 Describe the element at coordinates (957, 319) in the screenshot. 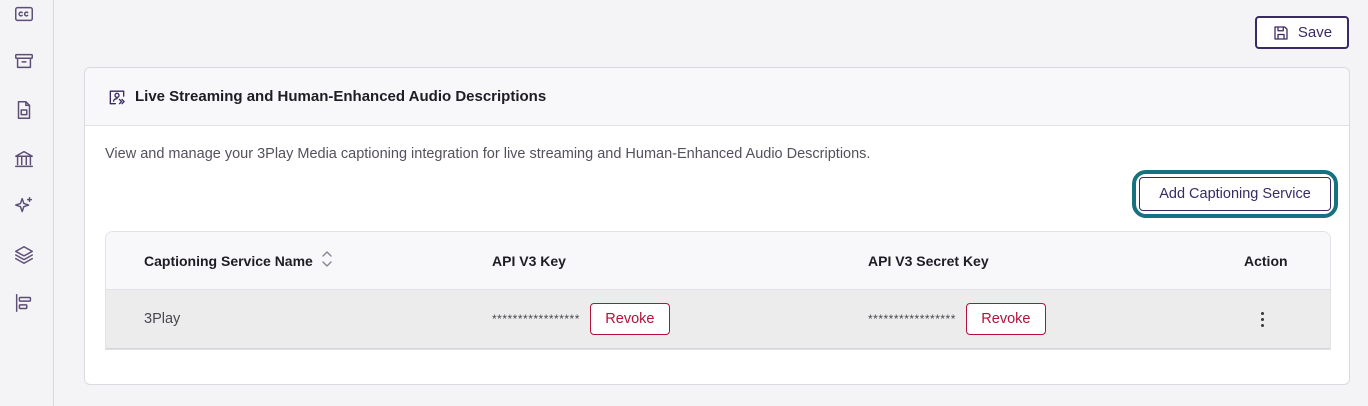

I see `secret-key-cell: ***************** Revoke` at that location.